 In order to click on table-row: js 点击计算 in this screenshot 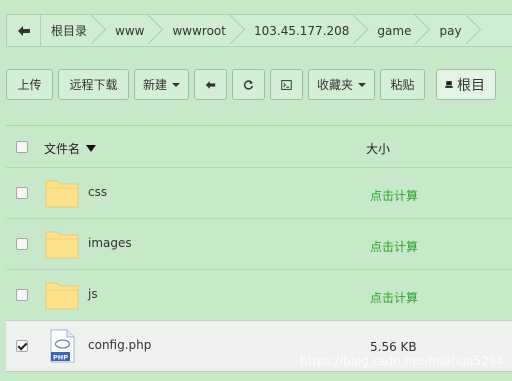, I will do `click(259, 295)`.